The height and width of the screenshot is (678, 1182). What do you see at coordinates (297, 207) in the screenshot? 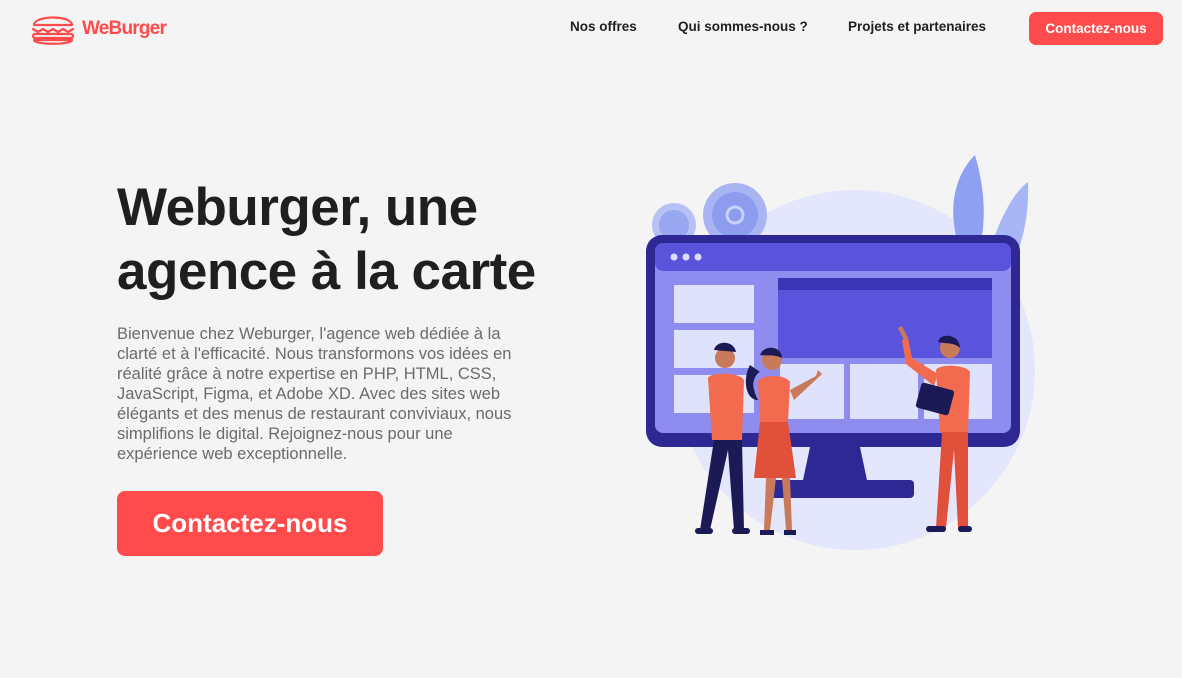
I see `hero-title-line-1: Weburger, une` at bounding box center [297, 207].